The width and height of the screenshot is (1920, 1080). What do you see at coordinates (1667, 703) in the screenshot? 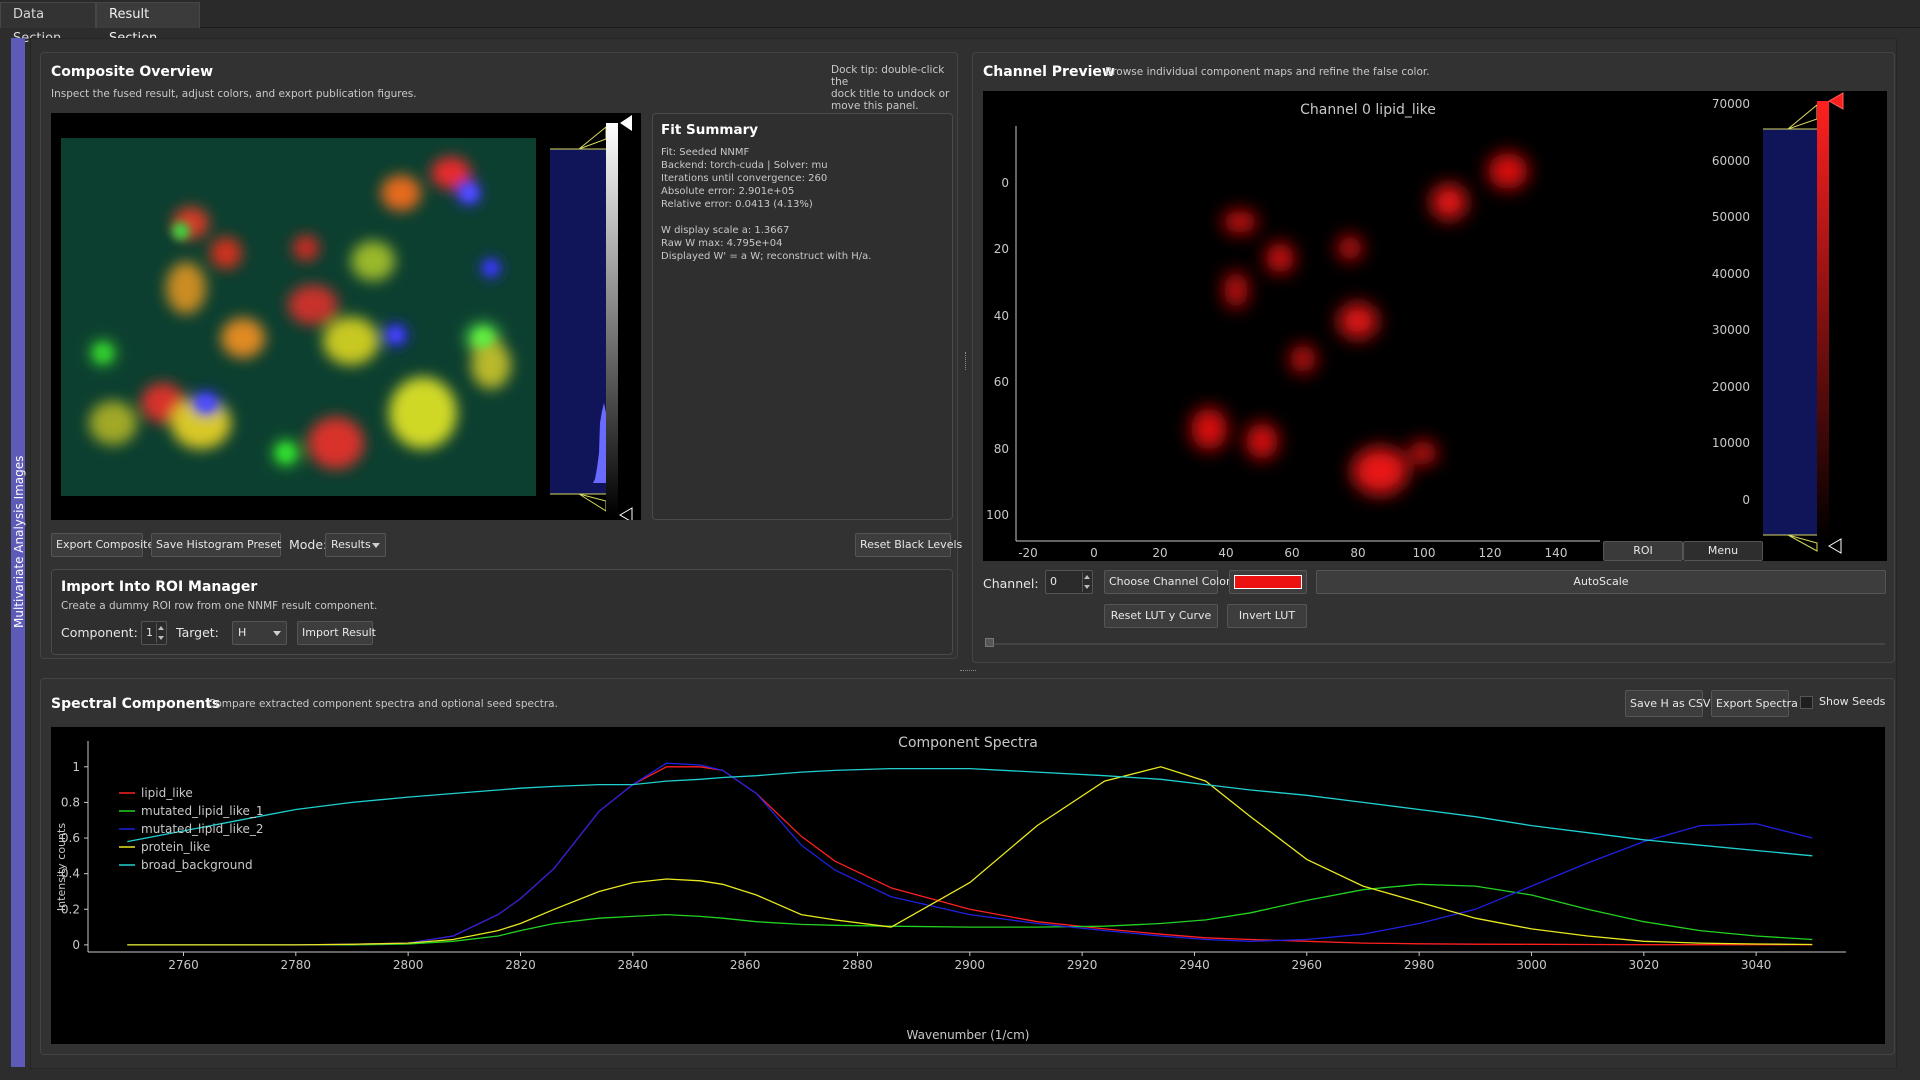
I see `save-h-csv-button: Save H as CSV` at bounding box center [1667, 703].